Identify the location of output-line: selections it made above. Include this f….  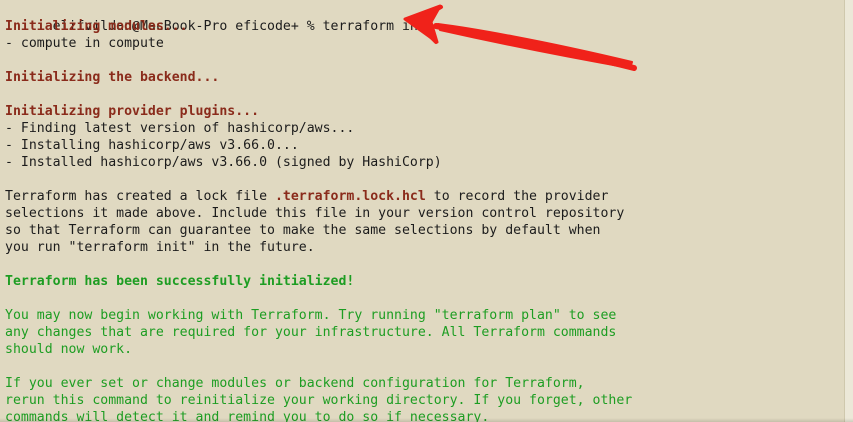
(315, 213).